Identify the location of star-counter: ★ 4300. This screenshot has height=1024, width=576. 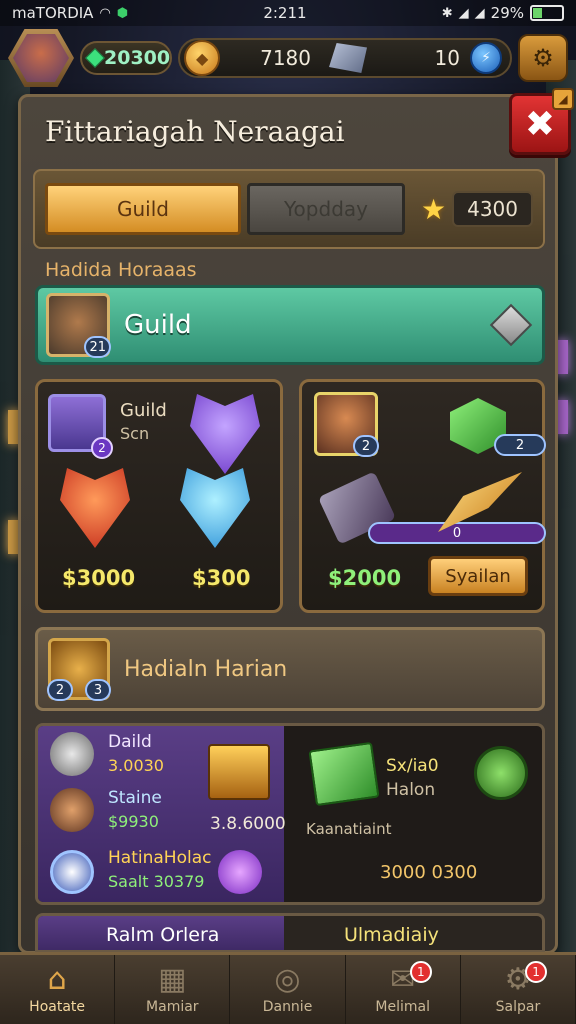
(477, 209).